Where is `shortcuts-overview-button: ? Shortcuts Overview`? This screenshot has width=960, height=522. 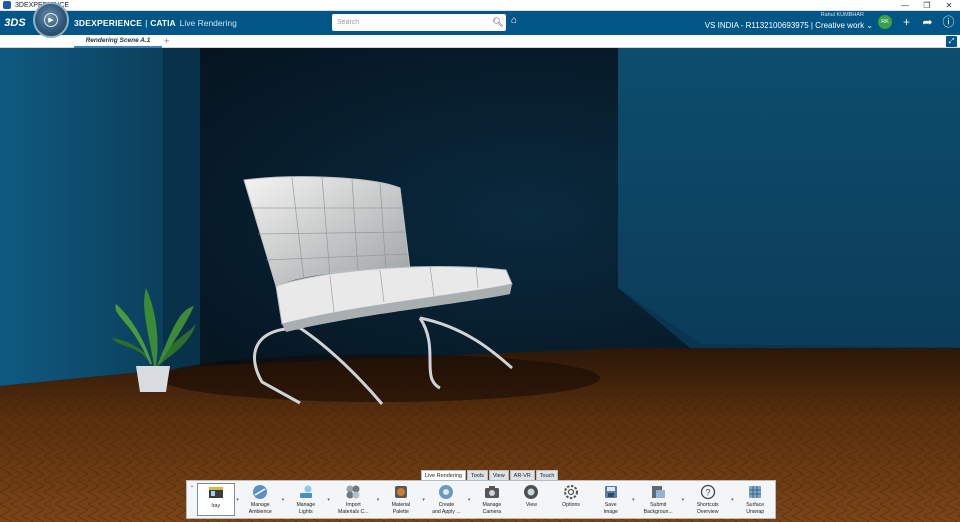 shortcuts-overview-button: ? Shortcuts Overview is located at coordinates (708, 499).